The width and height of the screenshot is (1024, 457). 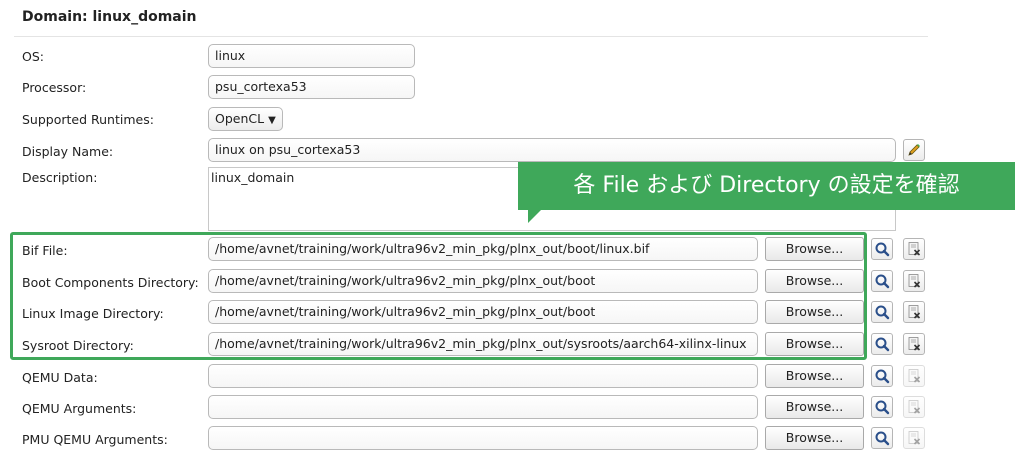 What do you see at coordinates (109, 17) in the screenshot?
I see `domain-title: Domain: linux_domain` at bounding box center [109, 17].